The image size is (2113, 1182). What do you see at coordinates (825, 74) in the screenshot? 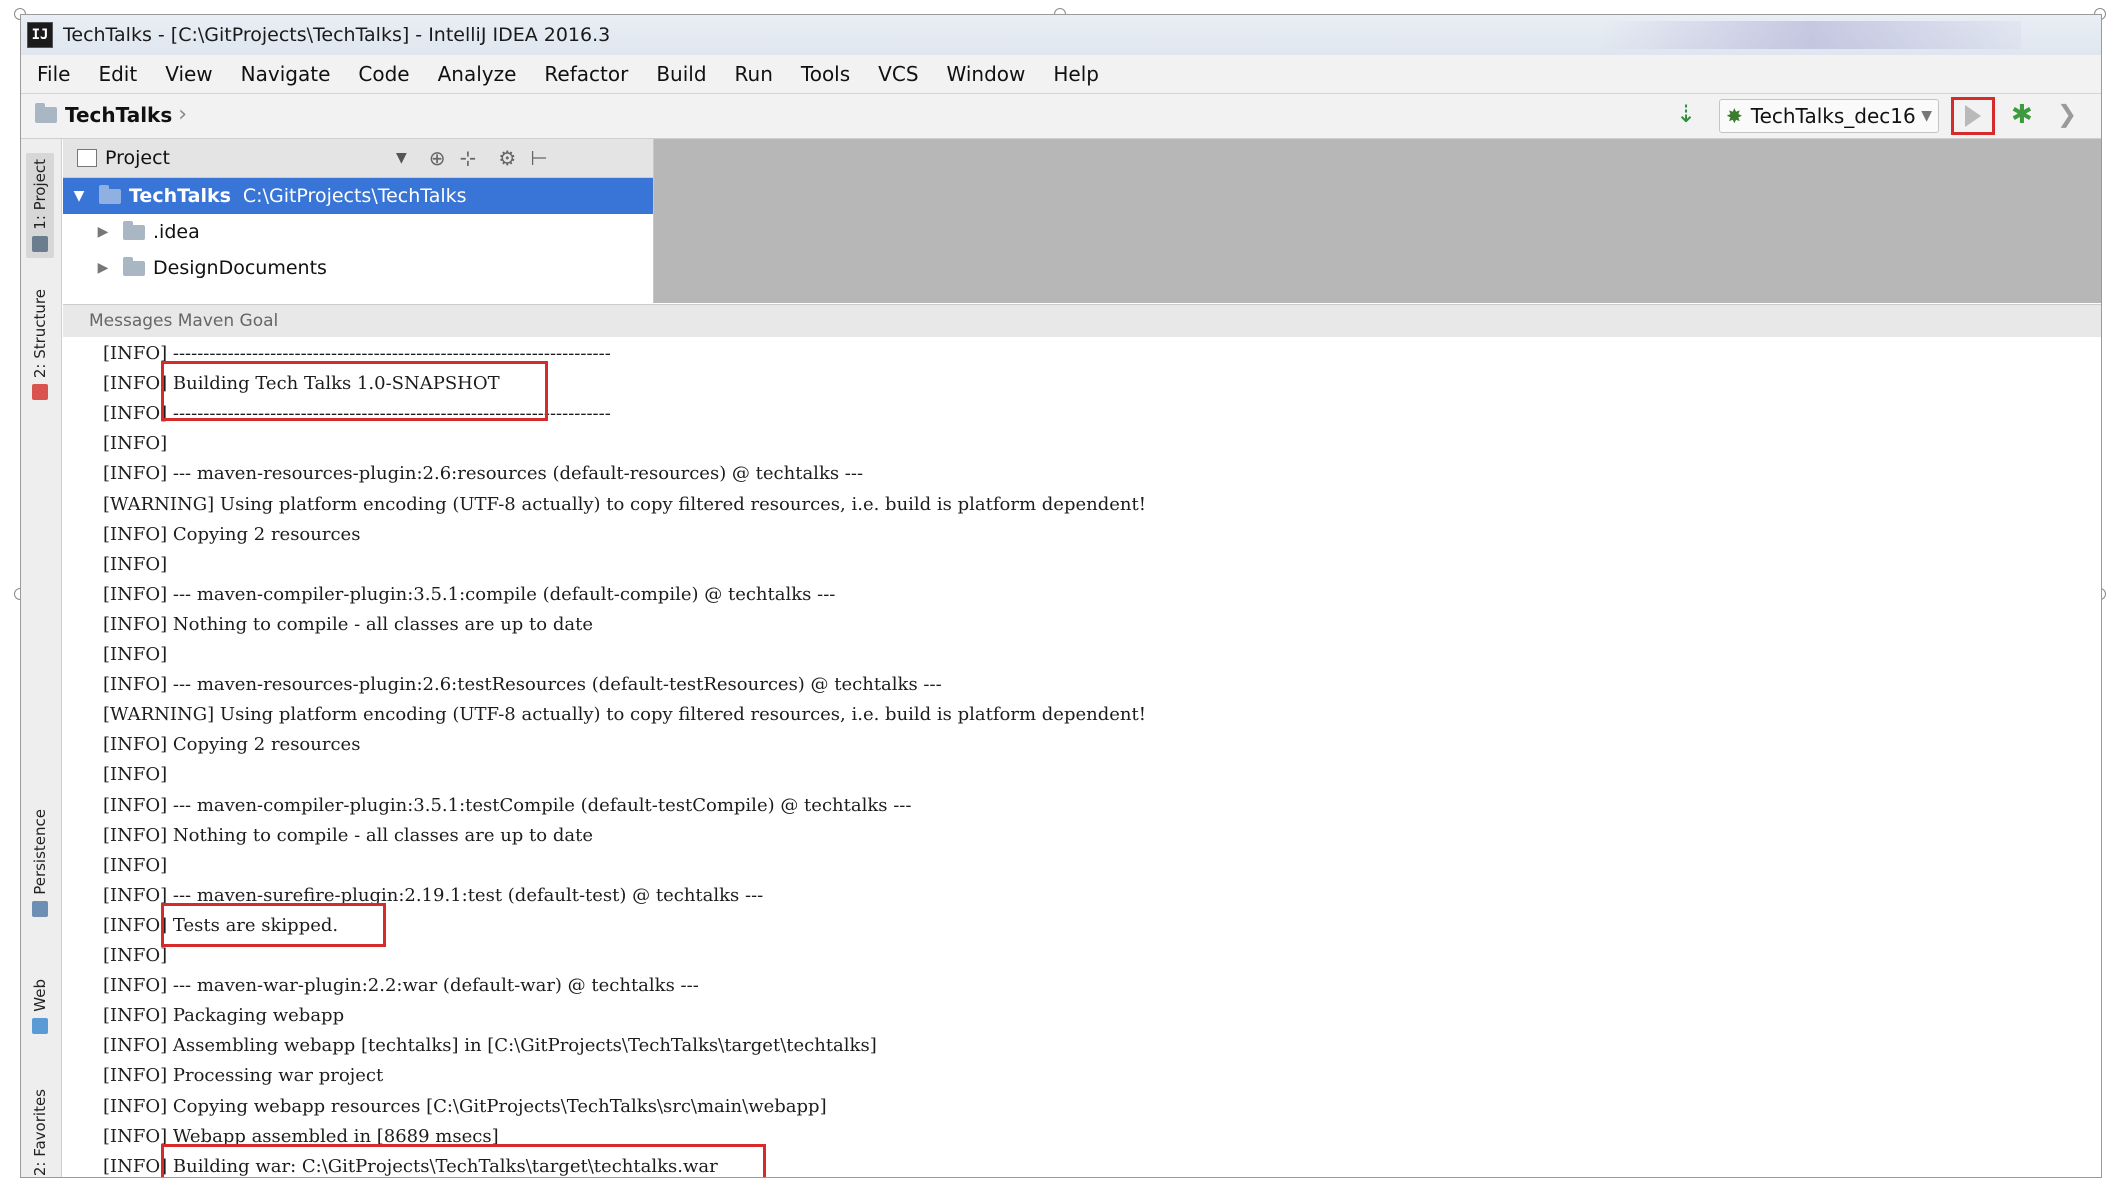
I see `menu-tools: Tools` at bounding box center [825, 74].